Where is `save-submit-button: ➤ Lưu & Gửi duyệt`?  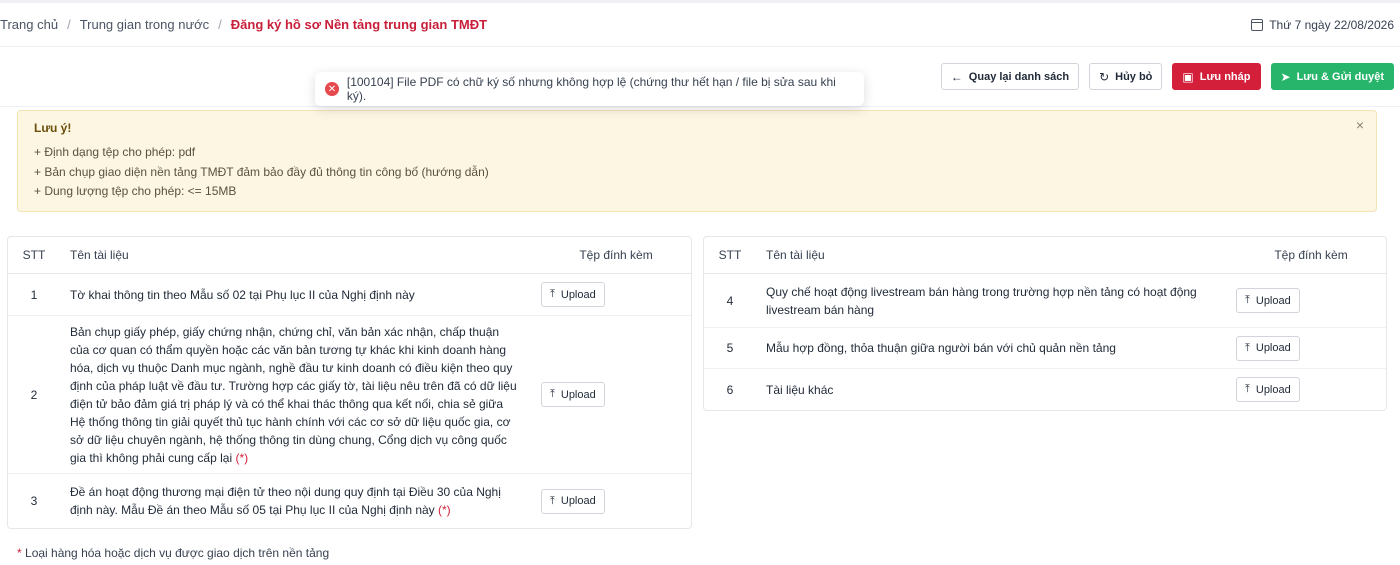
save-submit-button: ➤ Lưu & Gửi duyệt is located at coordinates (1332, 76).